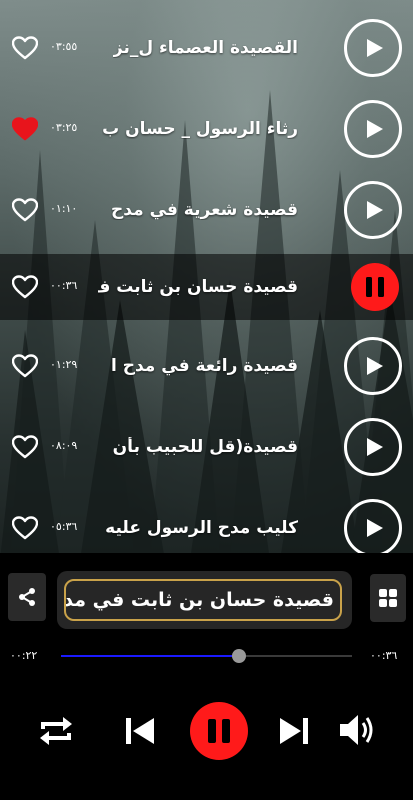 This screenshot has width=413, height=800. I want to click on share-button, so click(27, 597).